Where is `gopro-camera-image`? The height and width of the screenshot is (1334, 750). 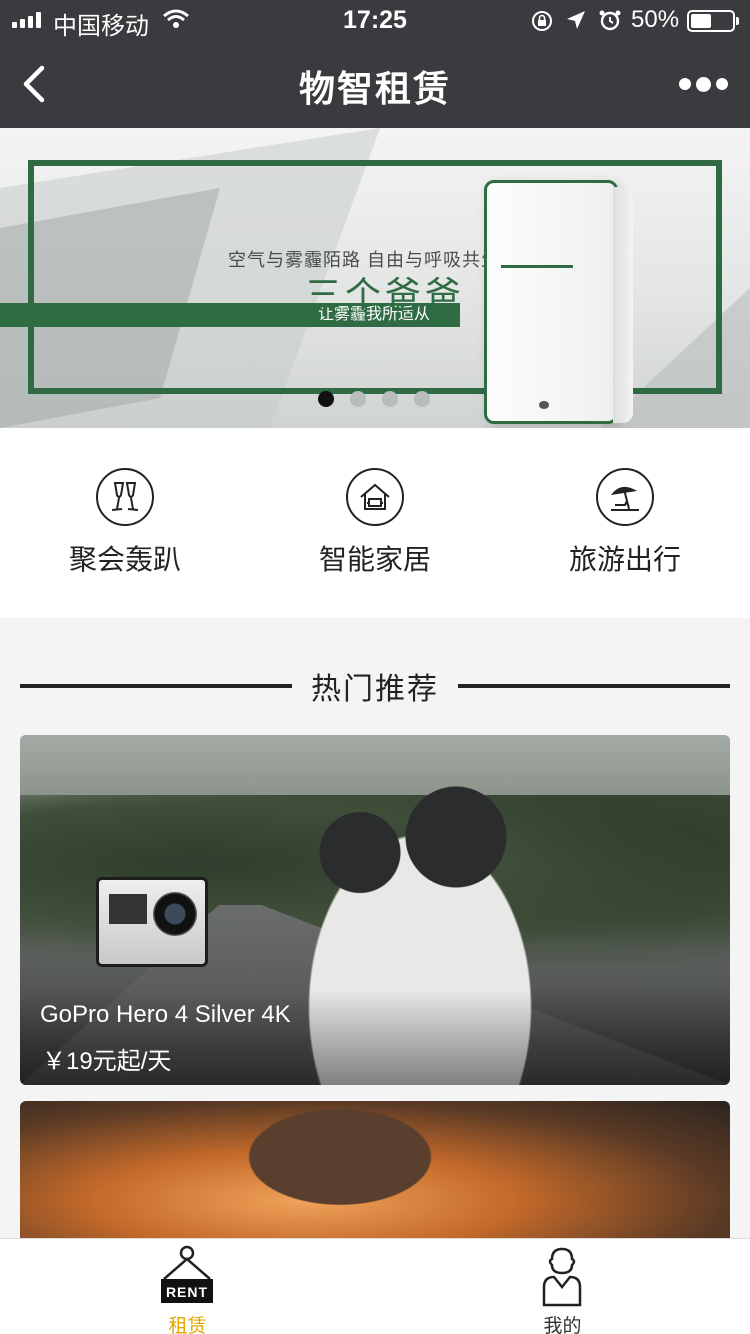
gopro-camera-image is located at coordinates (152, 922).